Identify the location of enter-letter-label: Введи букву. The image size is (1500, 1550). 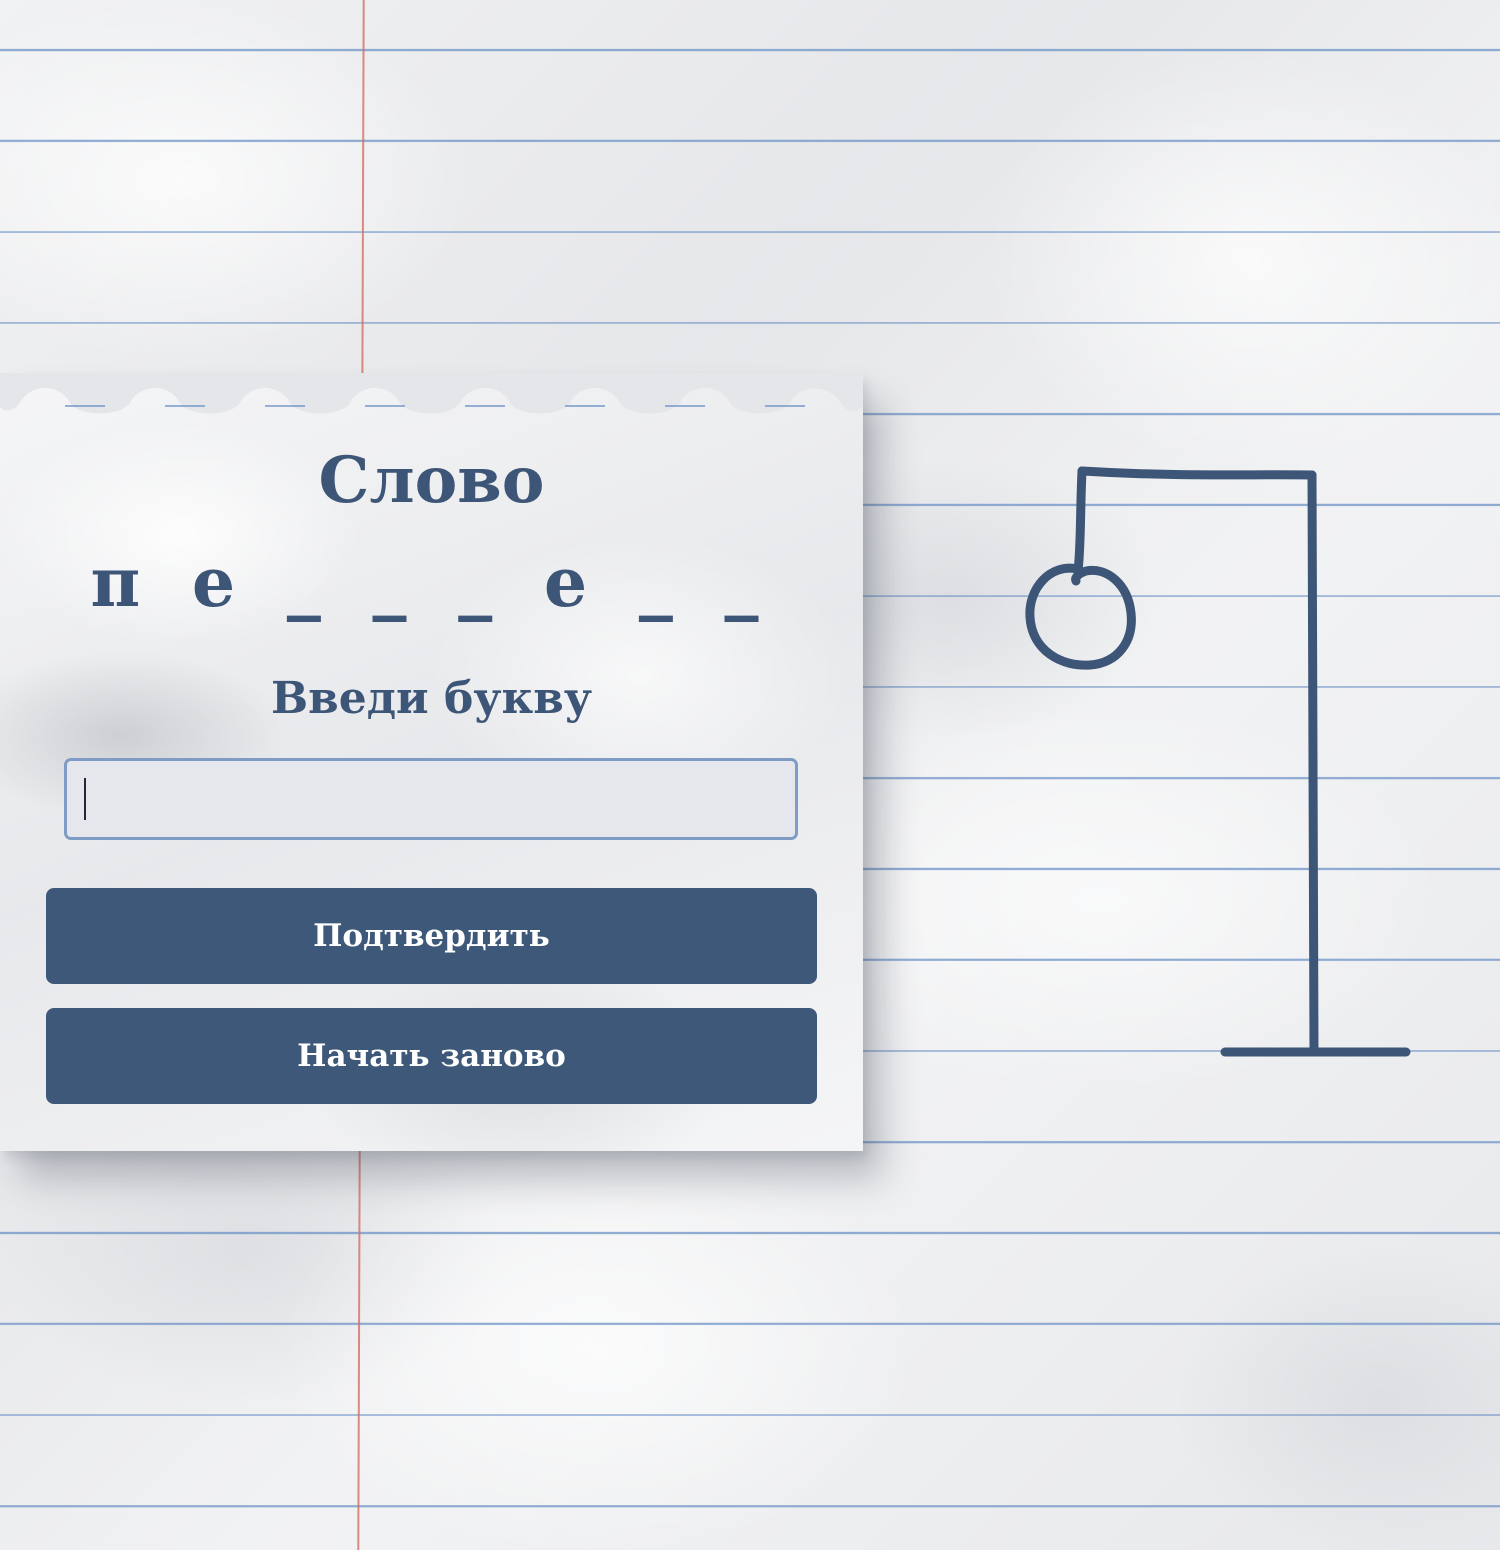
(431, 698).